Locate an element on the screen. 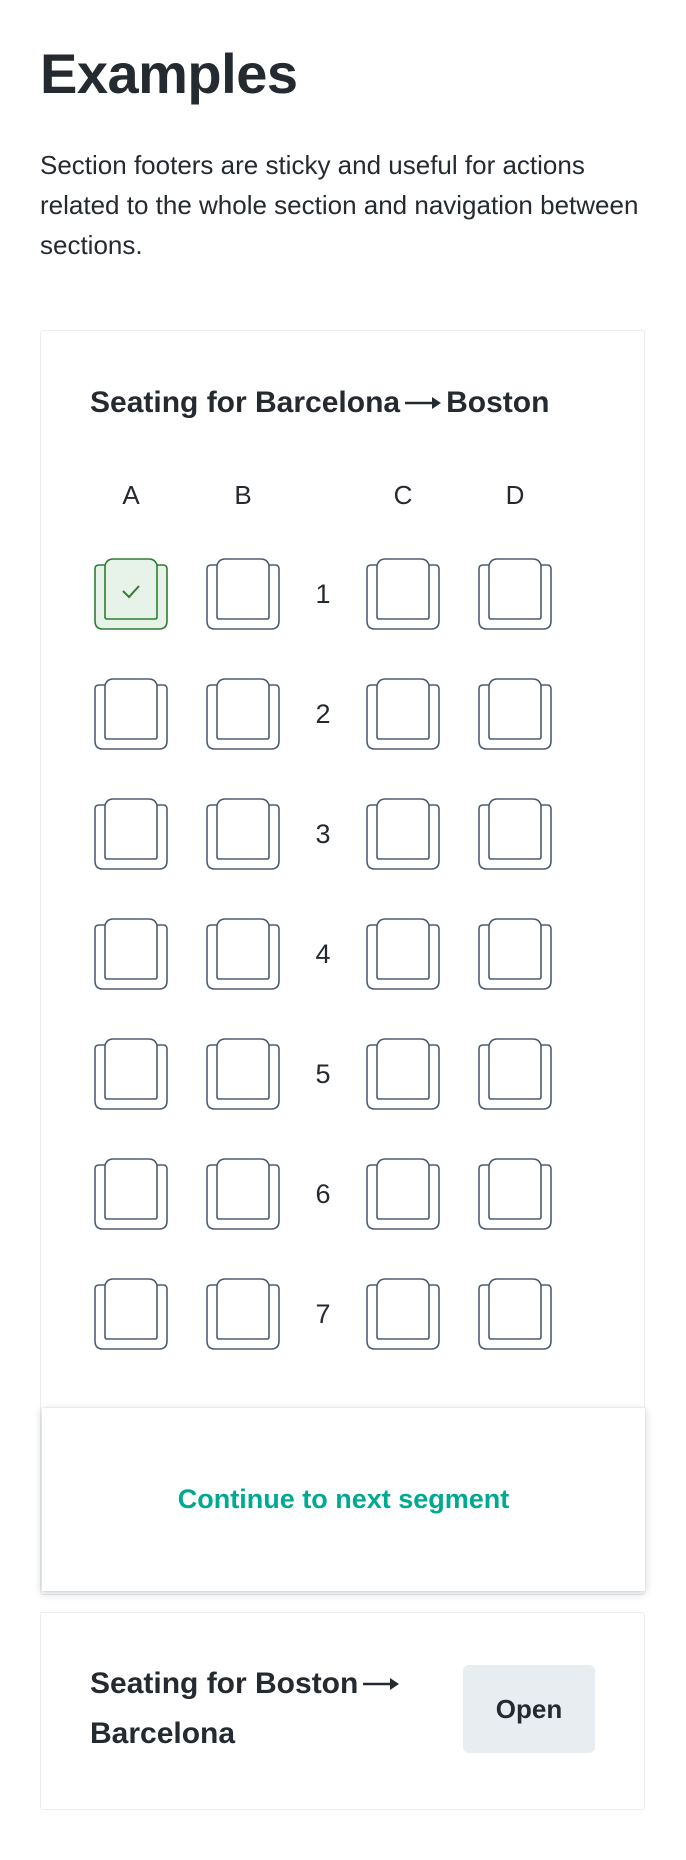 Image resolution: width=686 pixels, height=1860 pixels. seat-3c is located at coordinates (403, 834).